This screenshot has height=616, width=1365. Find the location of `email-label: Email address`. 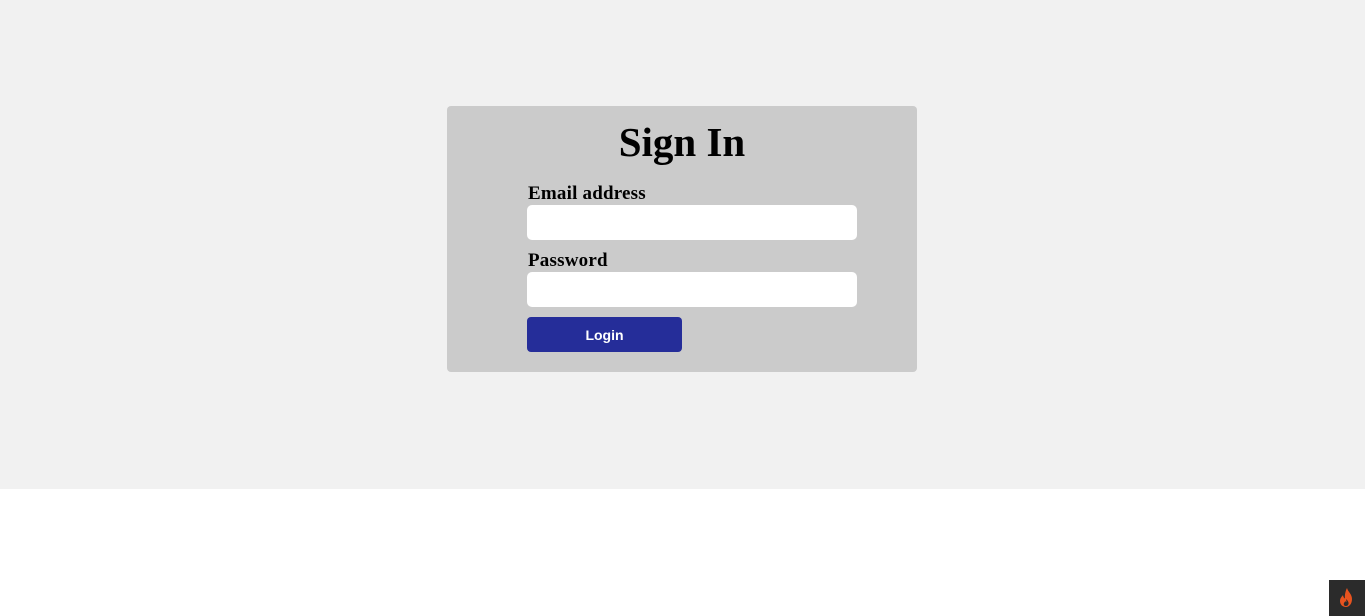

email-label: Email address is located at coordinates (587, 193).